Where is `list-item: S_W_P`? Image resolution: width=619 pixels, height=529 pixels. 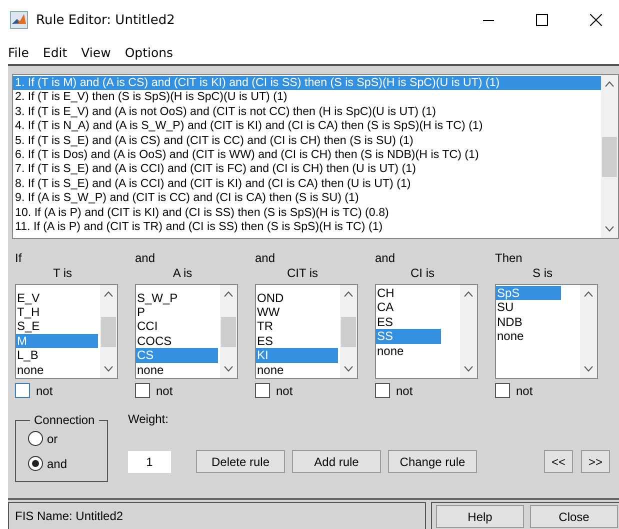
list-item: S_W_P is located at coordinates (177, 297).